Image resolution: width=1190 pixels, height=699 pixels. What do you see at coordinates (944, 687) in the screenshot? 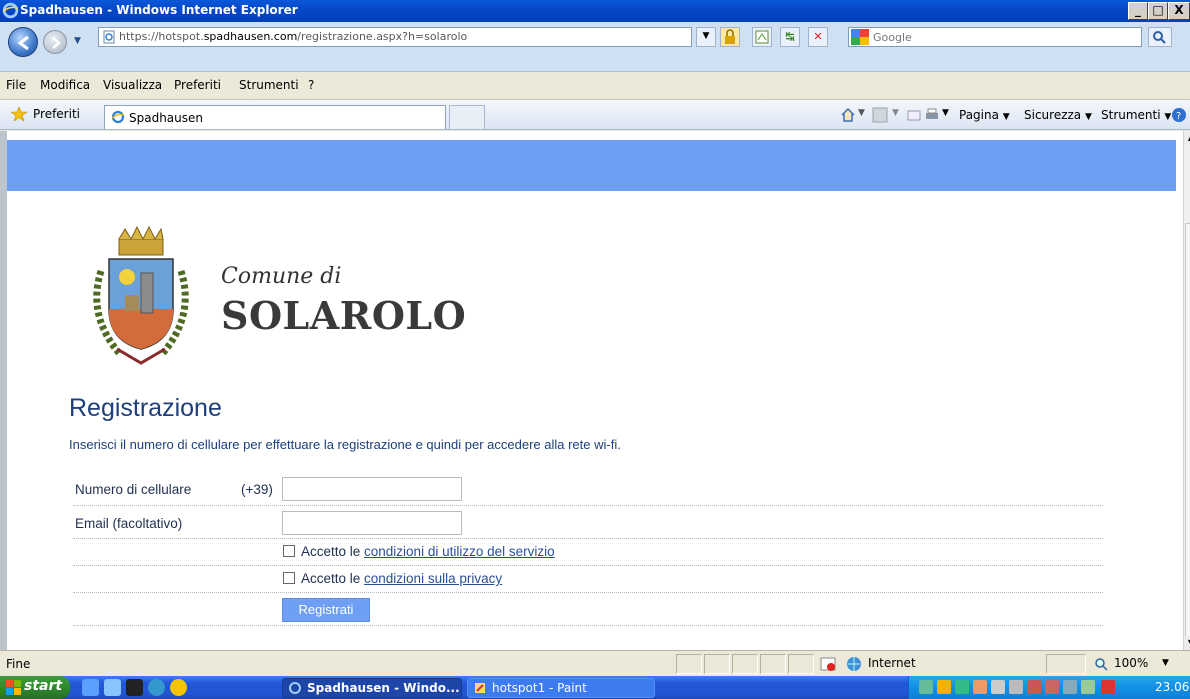
I see `tray-shield-icon` at bounding box center [944, 687].